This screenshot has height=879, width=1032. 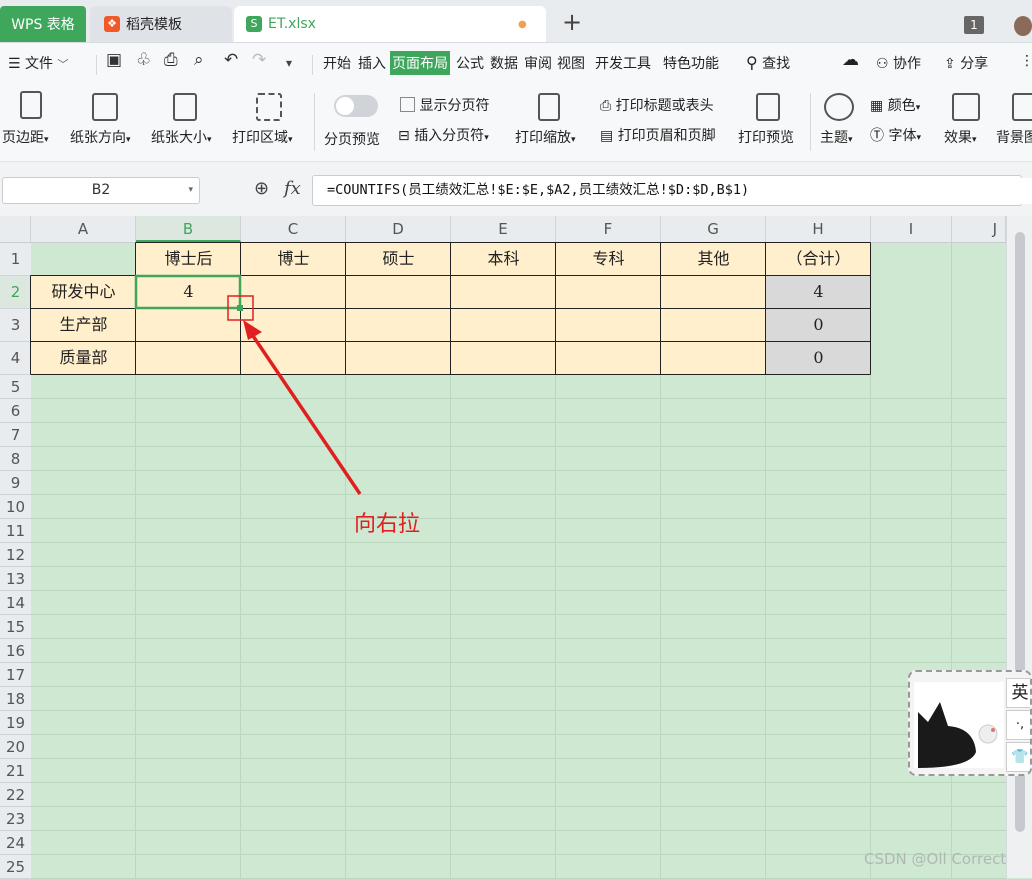 I want to click on vertical-scrollbar, so click(x=1019, y=547).